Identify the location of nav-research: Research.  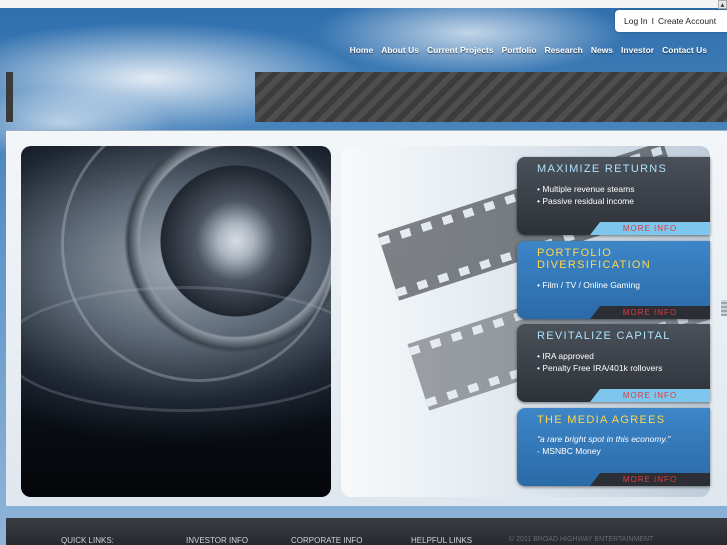
(564, 50).